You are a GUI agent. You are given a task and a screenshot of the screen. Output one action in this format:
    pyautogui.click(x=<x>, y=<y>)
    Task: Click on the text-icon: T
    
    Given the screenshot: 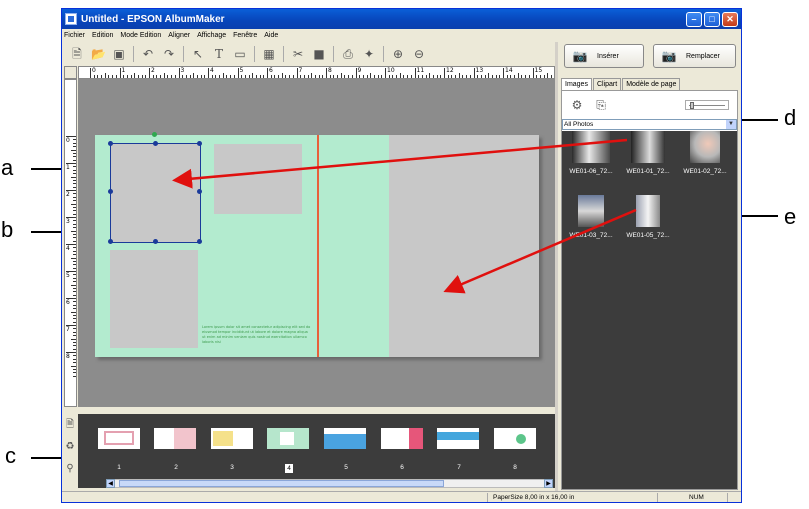 What is the action you would take?
    pyautogui.click(x=219, y=54)
    